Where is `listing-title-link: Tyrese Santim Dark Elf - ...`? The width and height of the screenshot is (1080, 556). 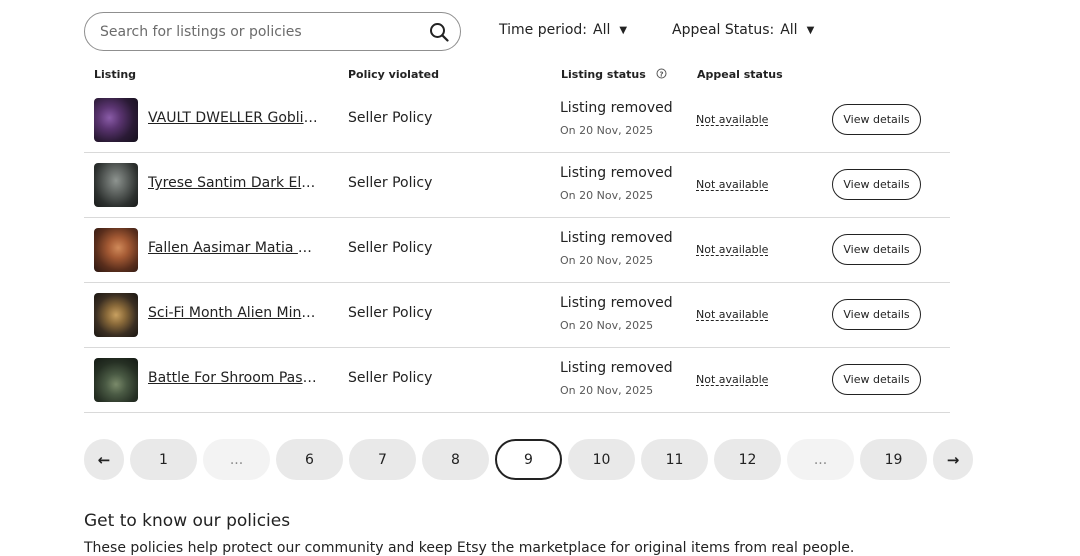 listing-title-link: Tyrese Santim Dark Elf - ... is located at coordinates (233, 183).